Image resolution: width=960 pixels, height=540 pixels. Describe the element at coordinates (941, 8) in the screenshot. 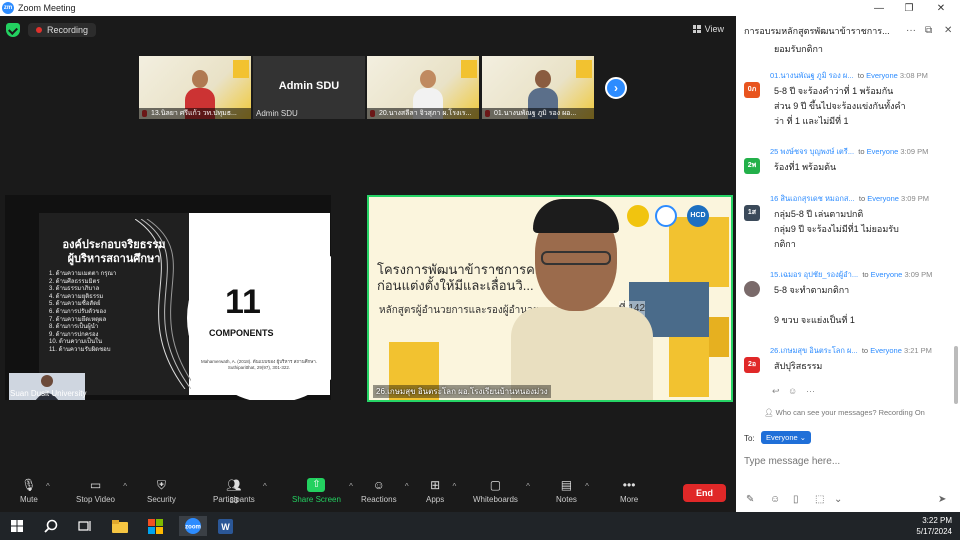

I see `close-window-icon: ✕` at that location.